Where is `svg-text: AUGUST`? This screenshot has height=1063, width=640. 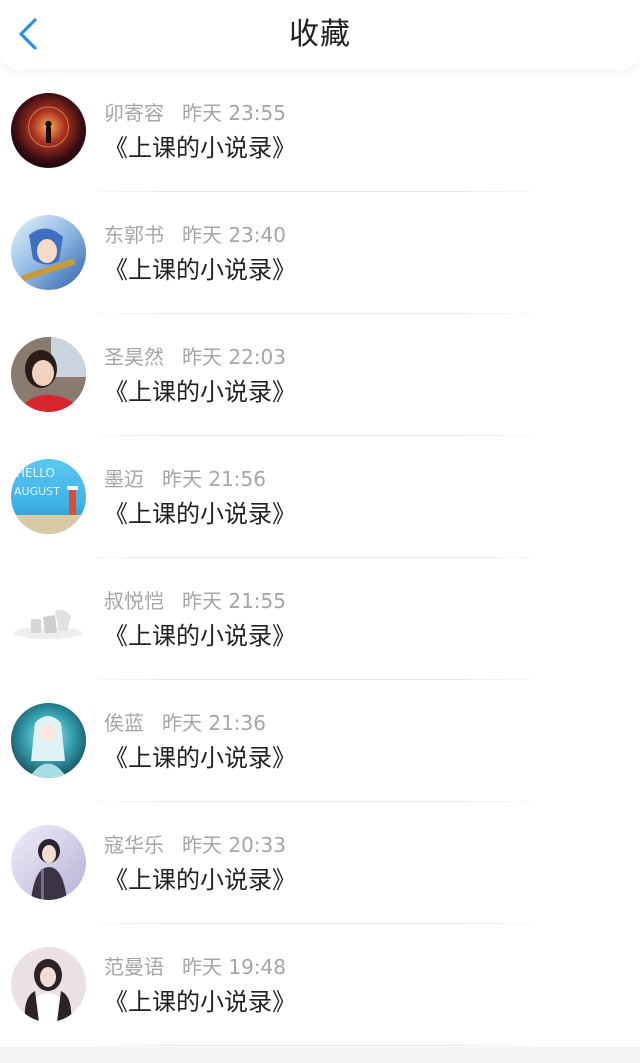
svg-text: AUGUST is located at coordinates (37, 491).